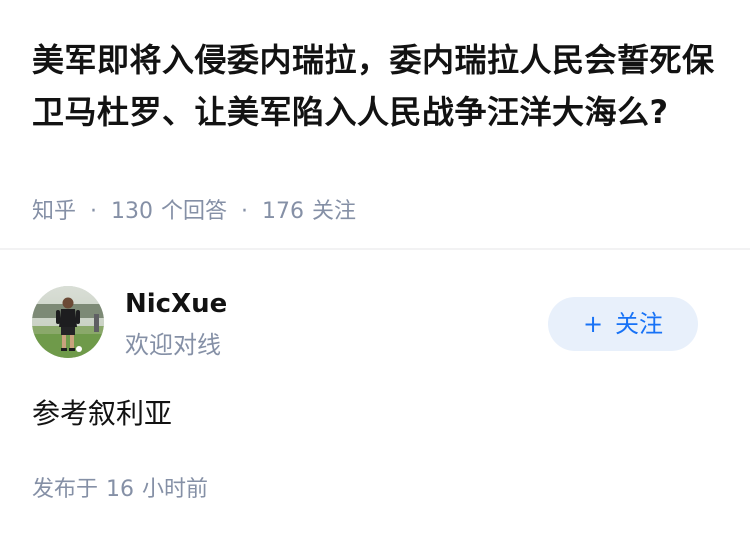 This screenshot has height=540, width=750. What do you see at coordinates (283, 211) in the screenshot?
I see `follow-count: 176` at bounding box center [283, 211].